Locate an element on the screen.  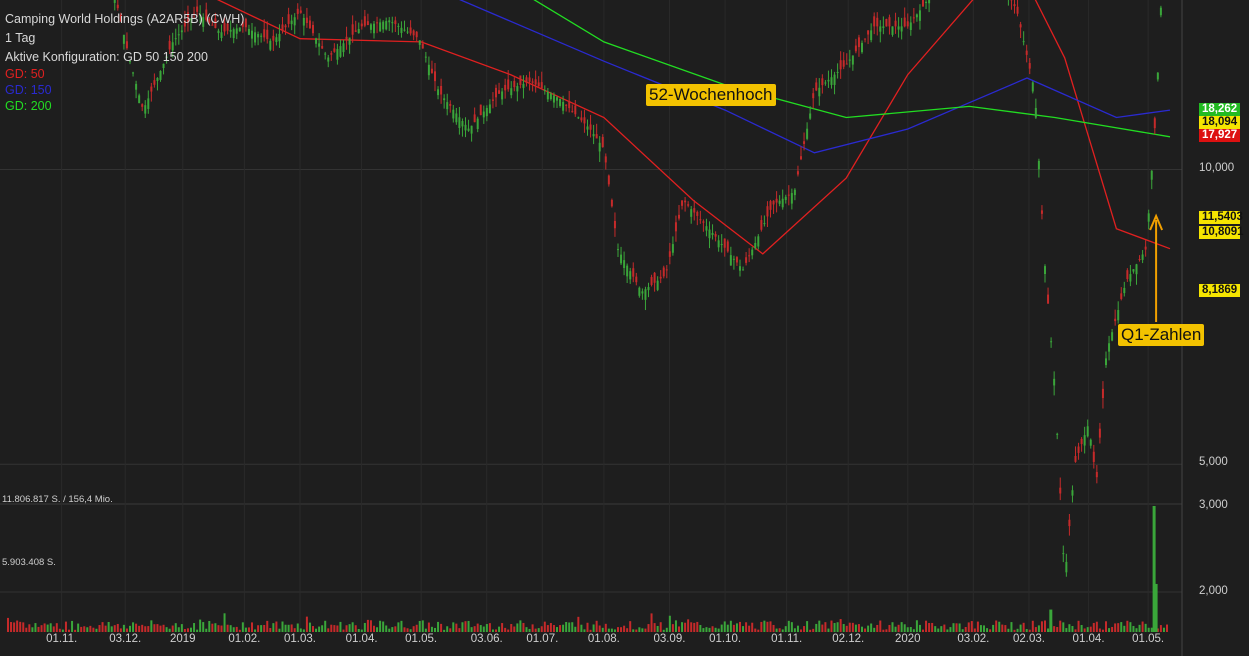
x-tick-label: 01.08. is located at coordinates (603, 639).